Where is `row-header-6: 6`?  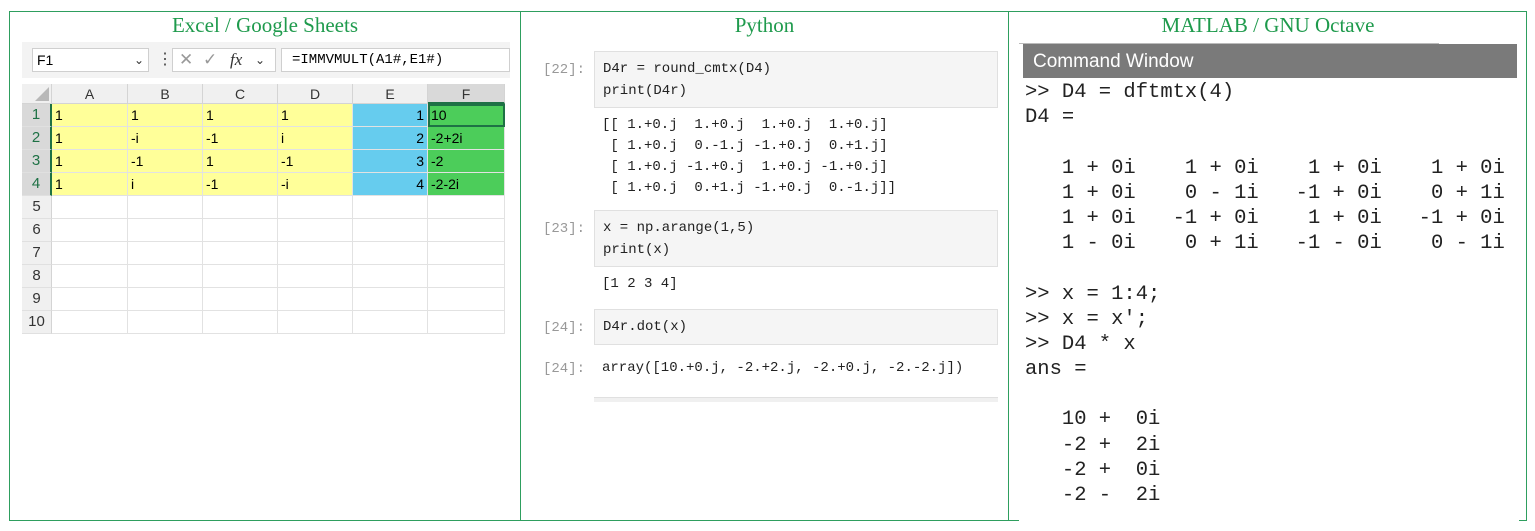
row-header-6: 6 is located at coordinates (37, 230).